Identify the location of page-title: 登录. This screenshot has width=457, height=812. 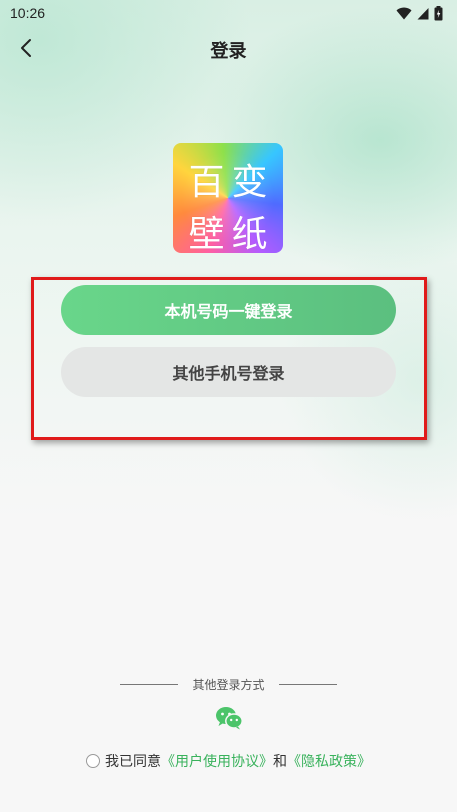
(228, 51).